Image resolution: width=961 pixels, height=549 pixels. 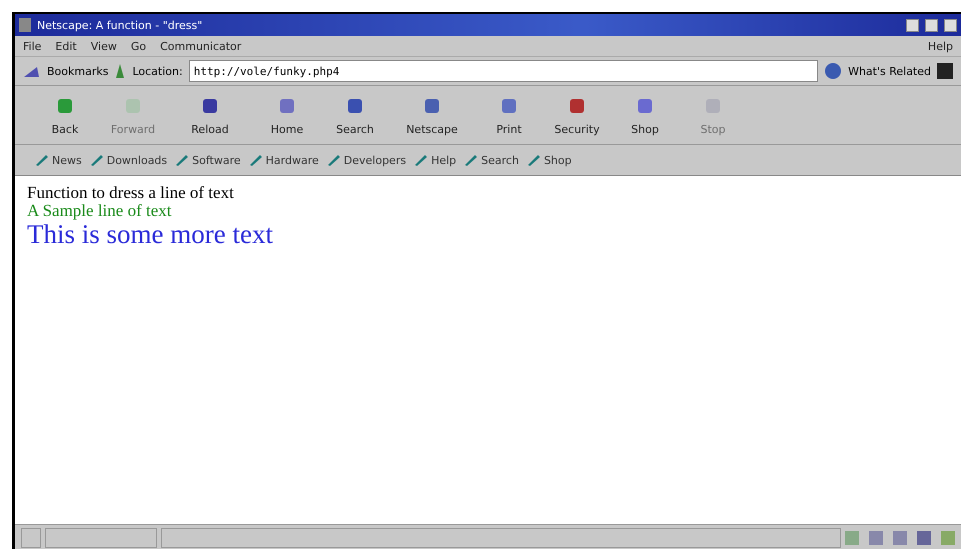 What do you see at coordinates (931, 25) in the screenshot?
I see `maximize-button` at bounding box center [931, 25].